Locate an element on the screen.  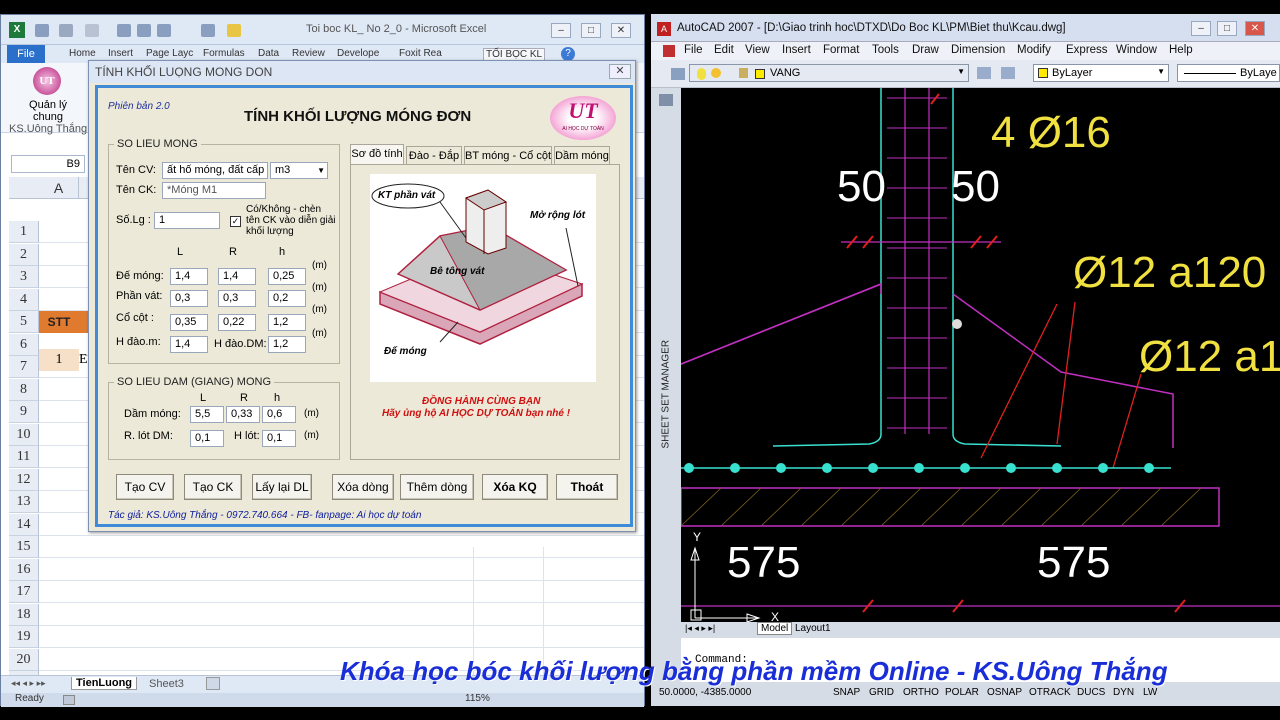
co-cot-h-field: 1,2 is located at coordinates (287, 322).